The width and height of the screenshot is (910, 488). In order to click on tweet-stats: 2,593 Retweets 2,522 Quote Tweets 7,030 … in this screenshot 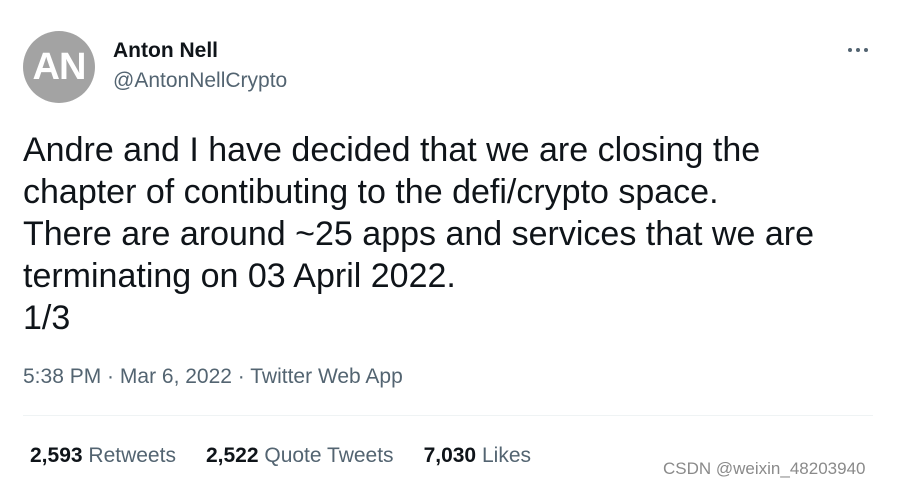, I will do `click(280, 456)`.